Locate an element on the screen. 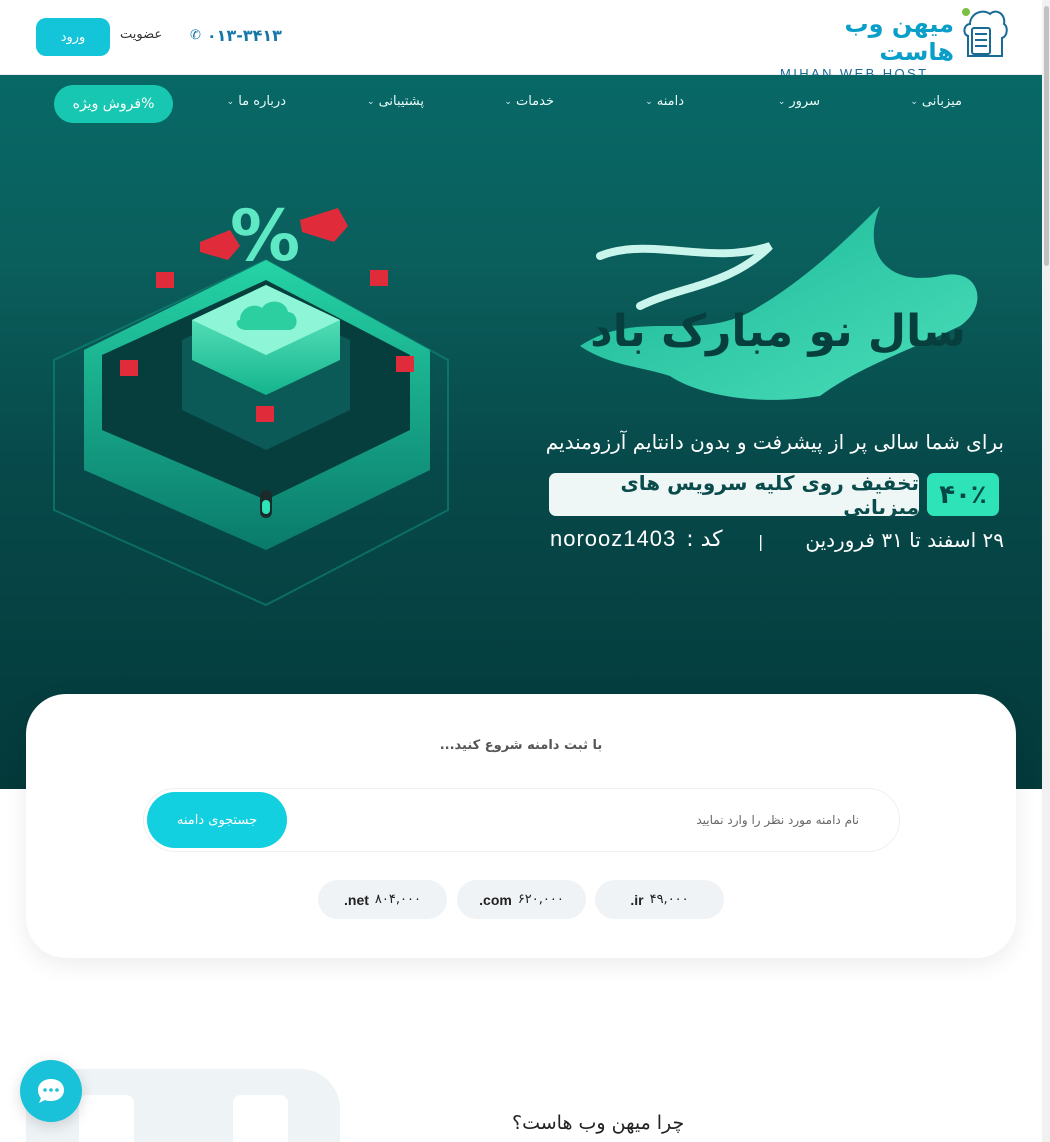  chat-widget-button is located at coordinates (51, 1091).